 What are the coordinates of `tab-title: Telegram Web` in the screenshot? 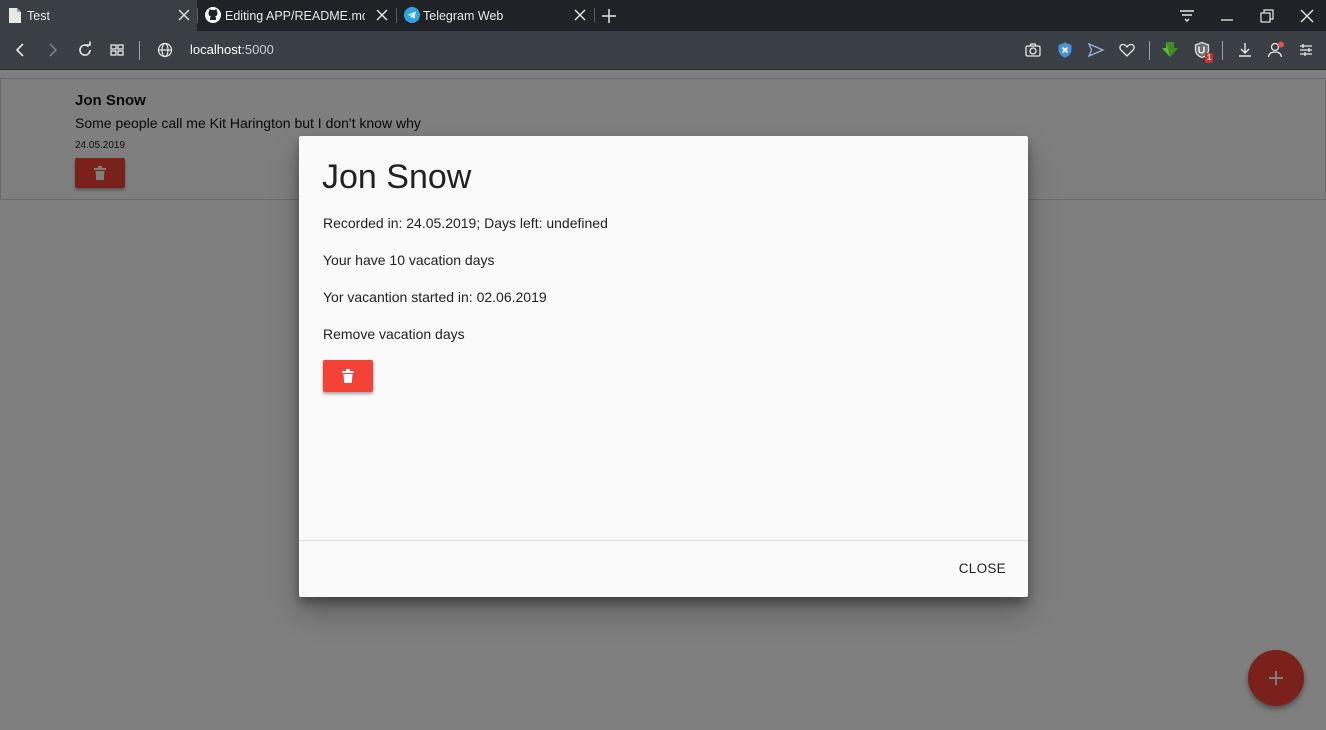 It's located at (463, 16).